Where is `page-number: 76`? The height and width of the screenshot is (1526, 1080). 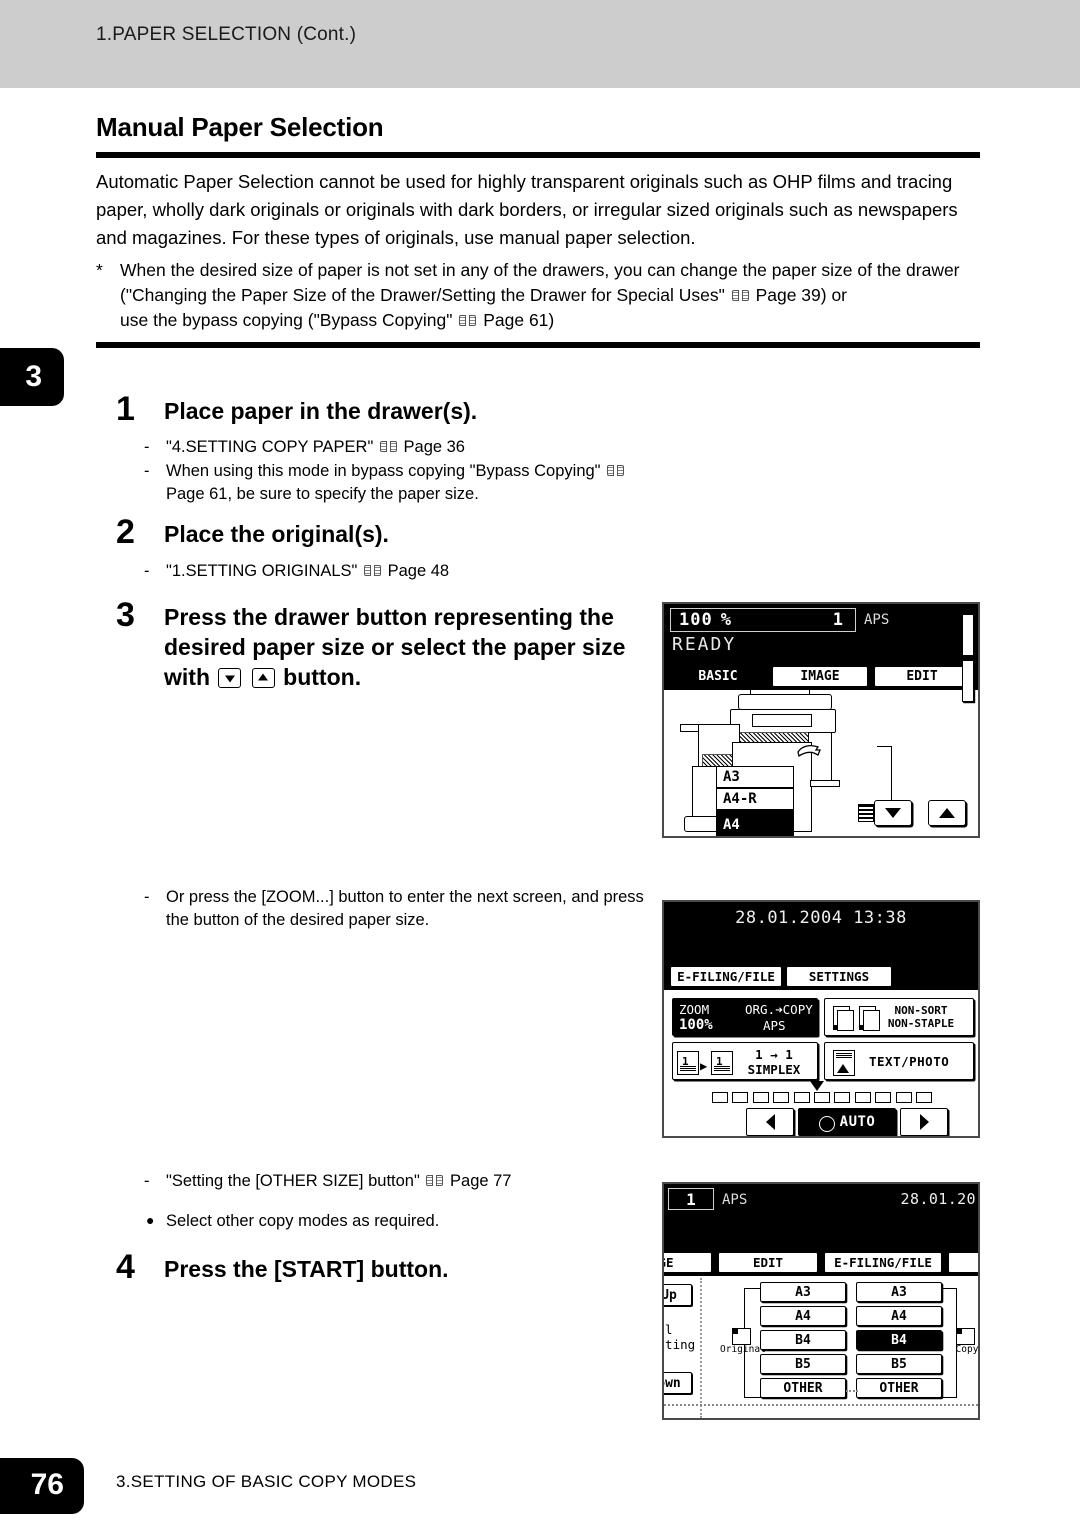 page-number: 76 is located at coordinates (47, 1484).